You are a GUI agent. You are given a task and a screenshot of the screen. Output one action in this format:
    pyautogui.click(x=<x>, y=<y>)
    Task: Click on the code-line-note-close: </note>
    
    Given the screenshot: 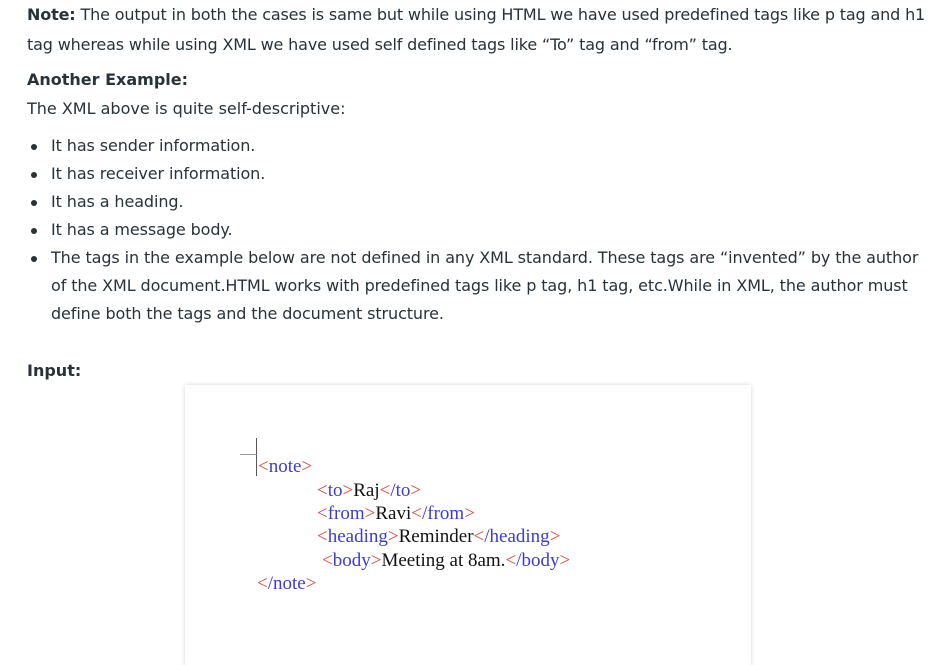 What is the action you would take?
    pyautogui.click(x=287, y=583)
    